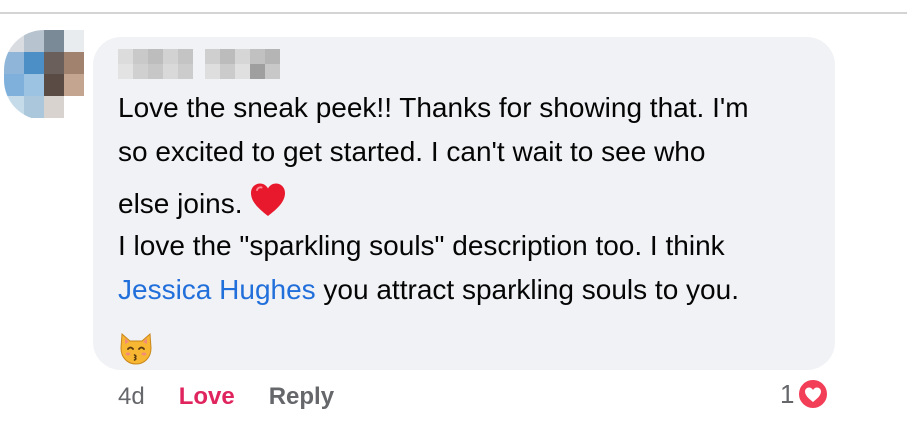 Image resolution: width=907 pixels, height=421 pixels. What do you see at coordinates (131, 397) in the screenshot?
I see `comment-timestamp: 4d` at bounding box center [131, 397].